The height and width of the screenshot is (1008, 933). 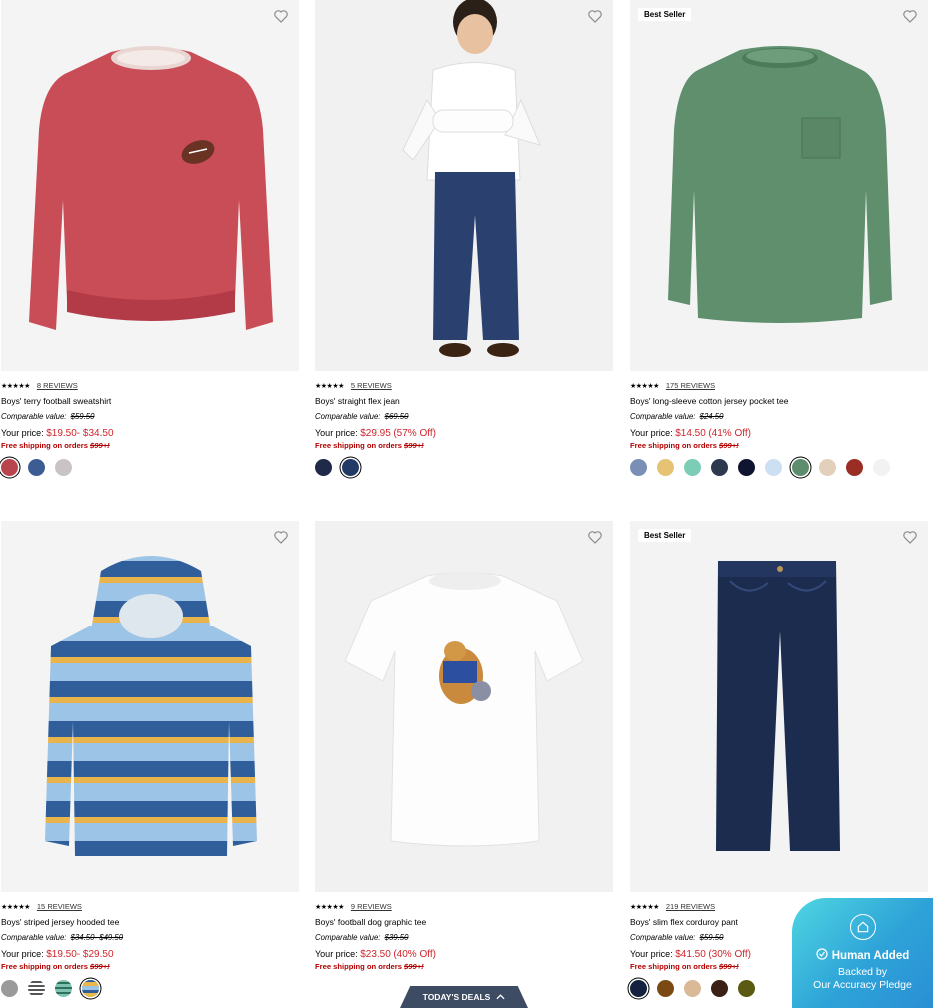 What do you see at coordinates (690, 386) in the screenshot?
I see `reviews-link: 175 REVIEWS` at bounding box center [690, 386].